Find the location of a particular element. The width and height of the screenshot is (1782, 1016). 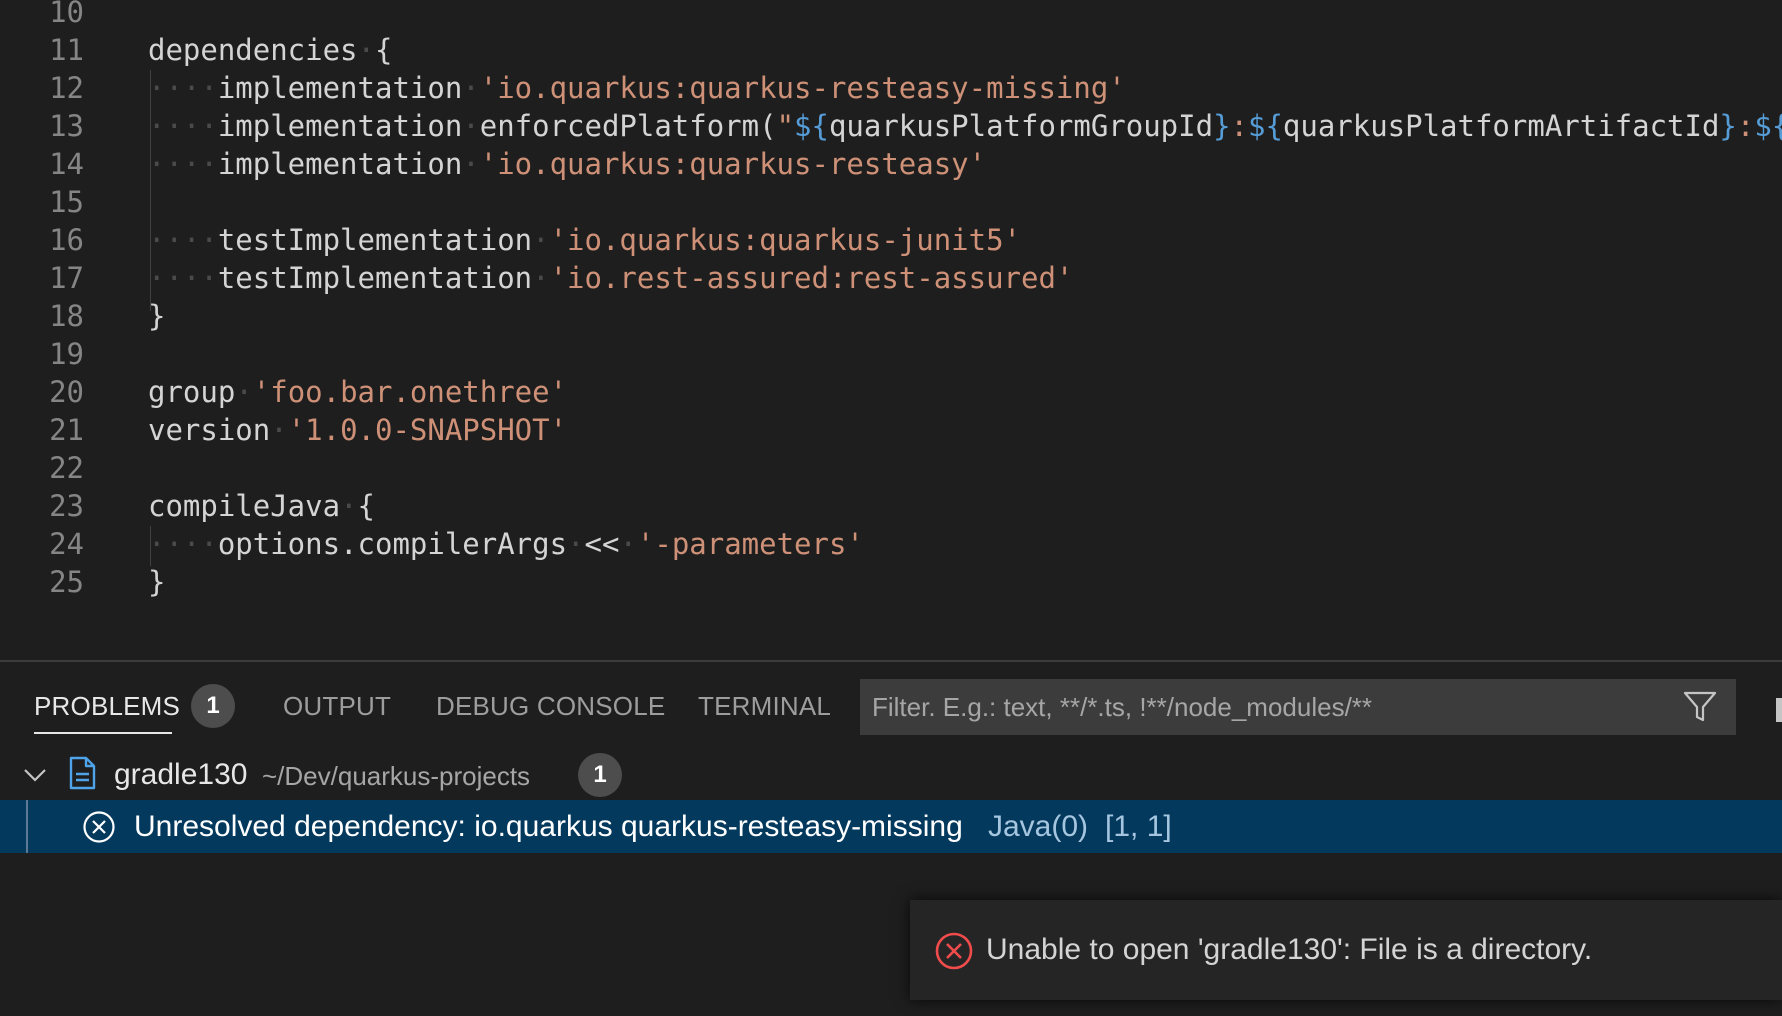

code-token: 'io.quarkus:quarkus-junit5' is located at coordinates (785, 240).